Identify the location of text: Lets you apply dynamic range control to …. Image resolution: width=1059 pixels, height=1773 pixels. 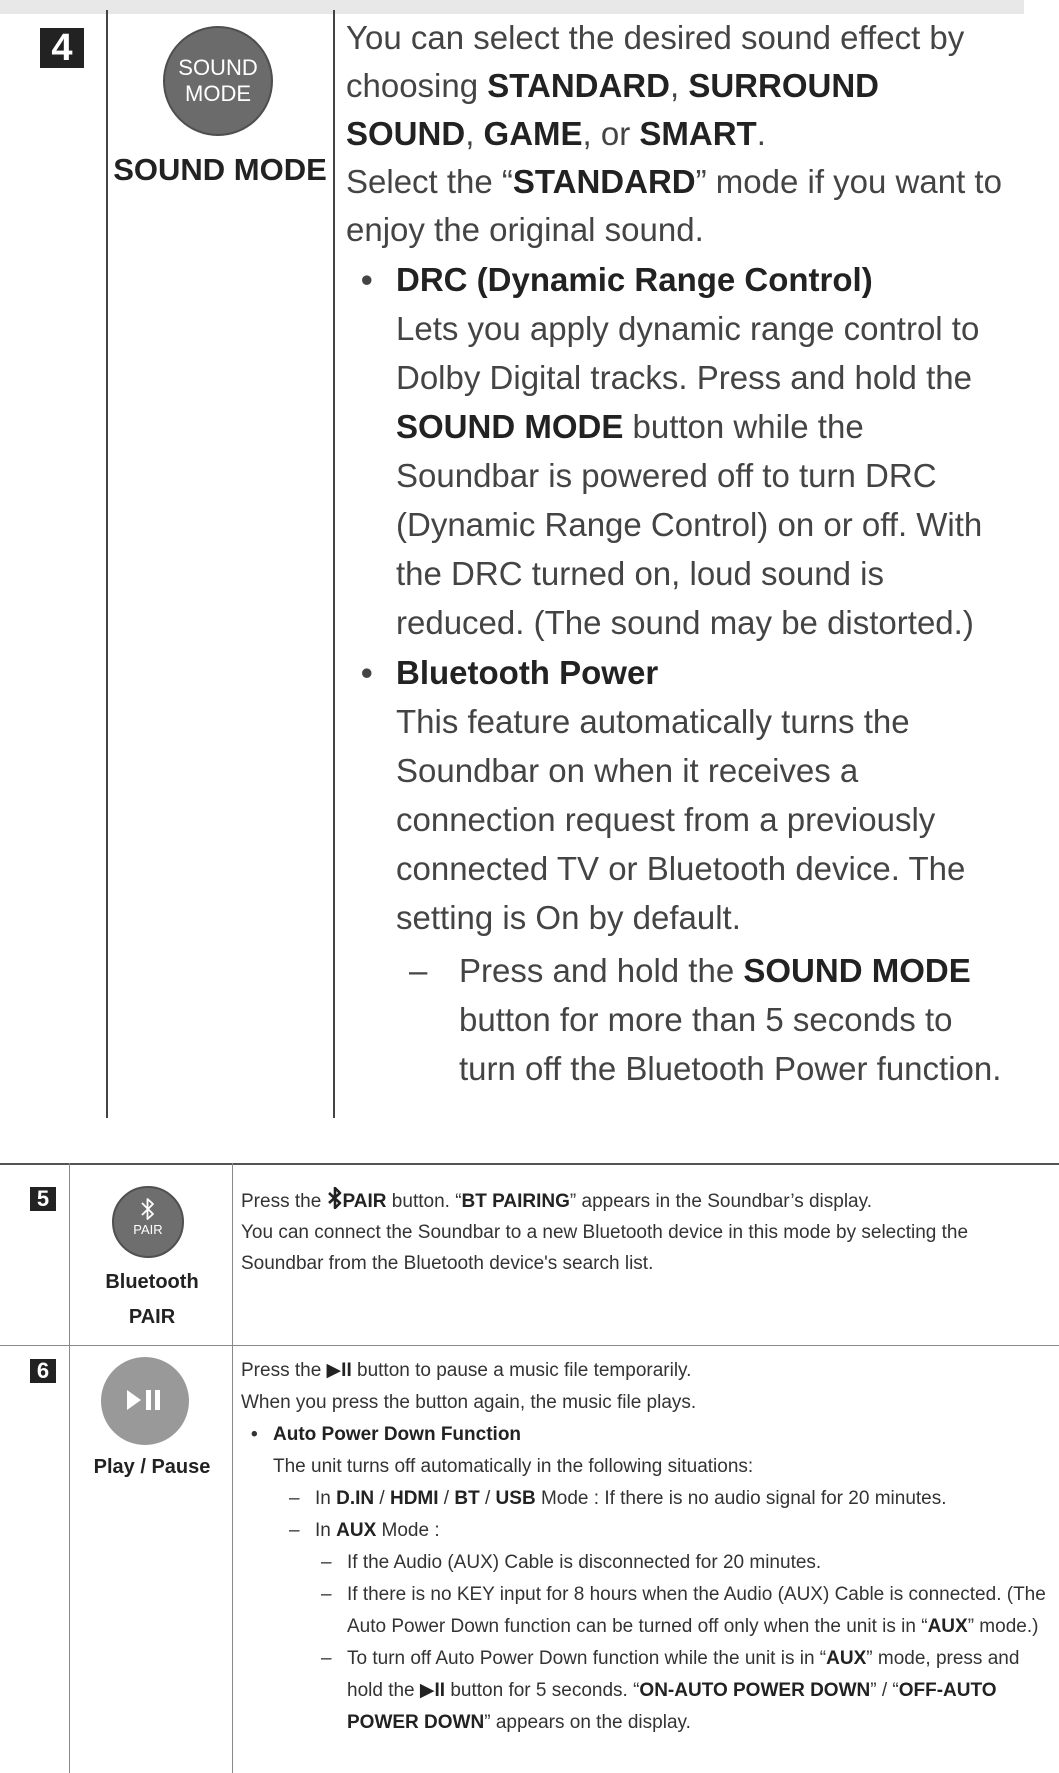
(688, 353).